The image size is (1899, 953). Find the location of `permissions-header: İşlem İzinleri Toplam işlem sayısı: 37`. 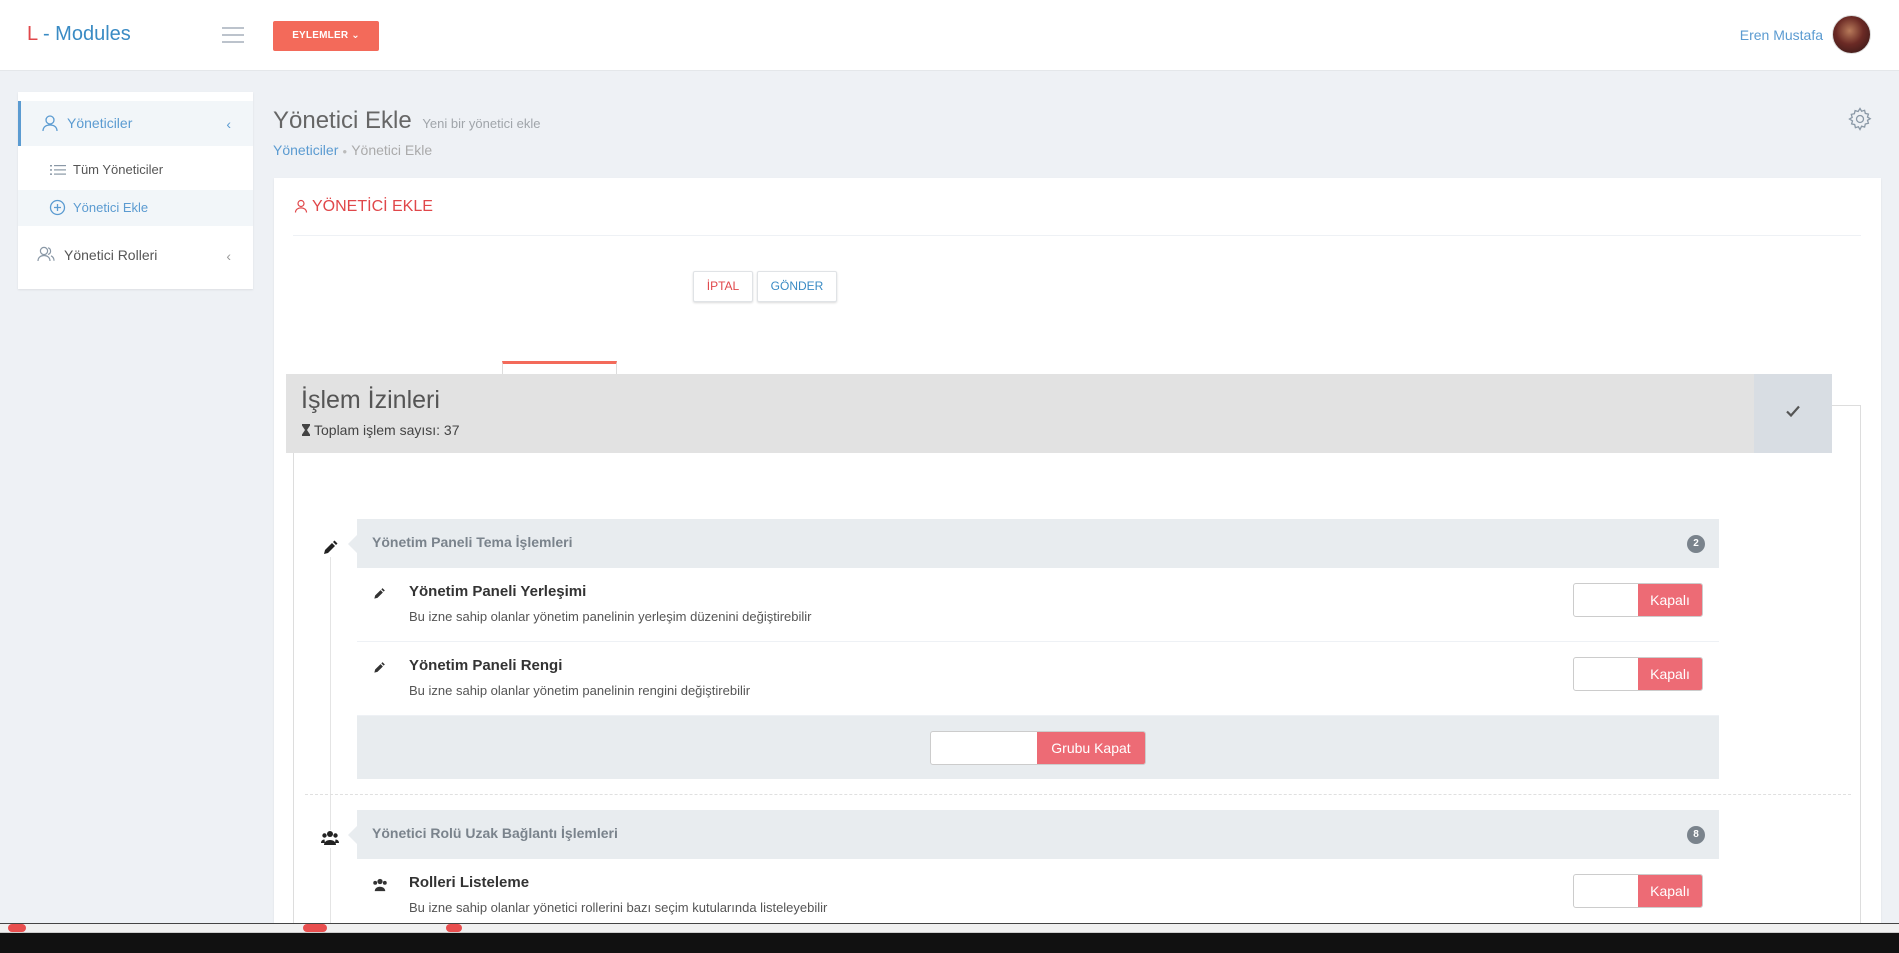

permissions-header: İşlem İzinleri Toplam işlem sayısı: 37 is located at coordinates (1059, 413).